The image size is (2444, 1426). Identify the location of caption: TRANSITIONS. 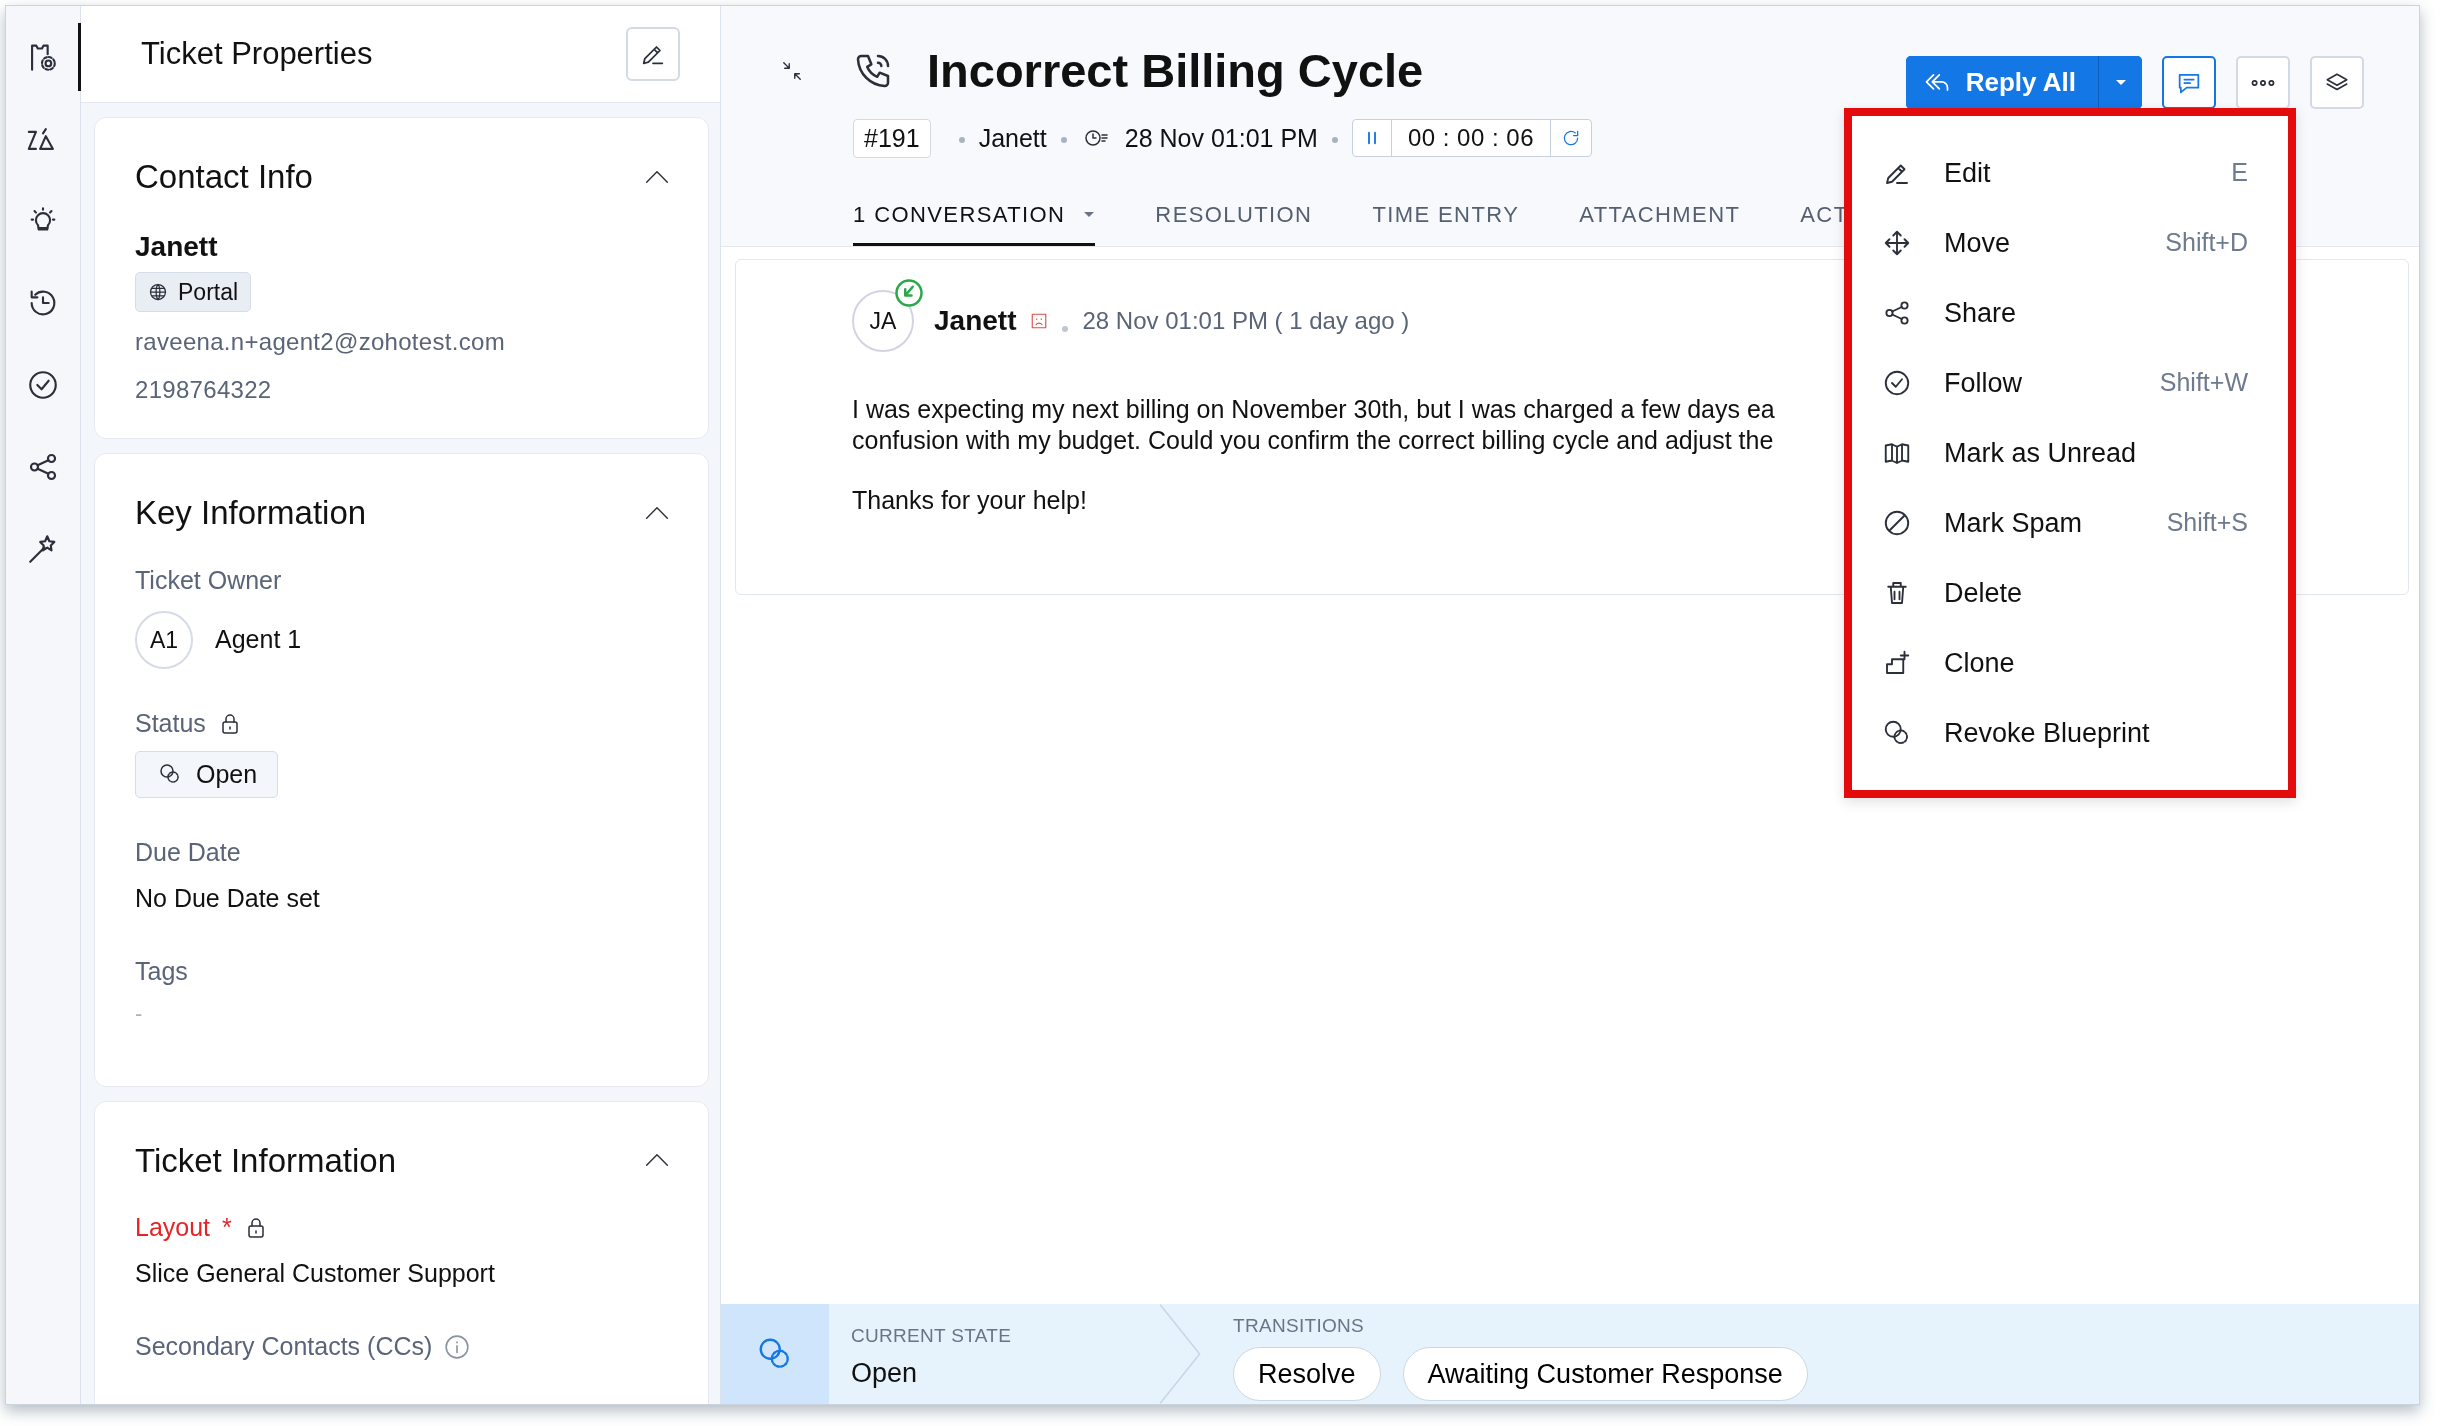
(1299, 1326).